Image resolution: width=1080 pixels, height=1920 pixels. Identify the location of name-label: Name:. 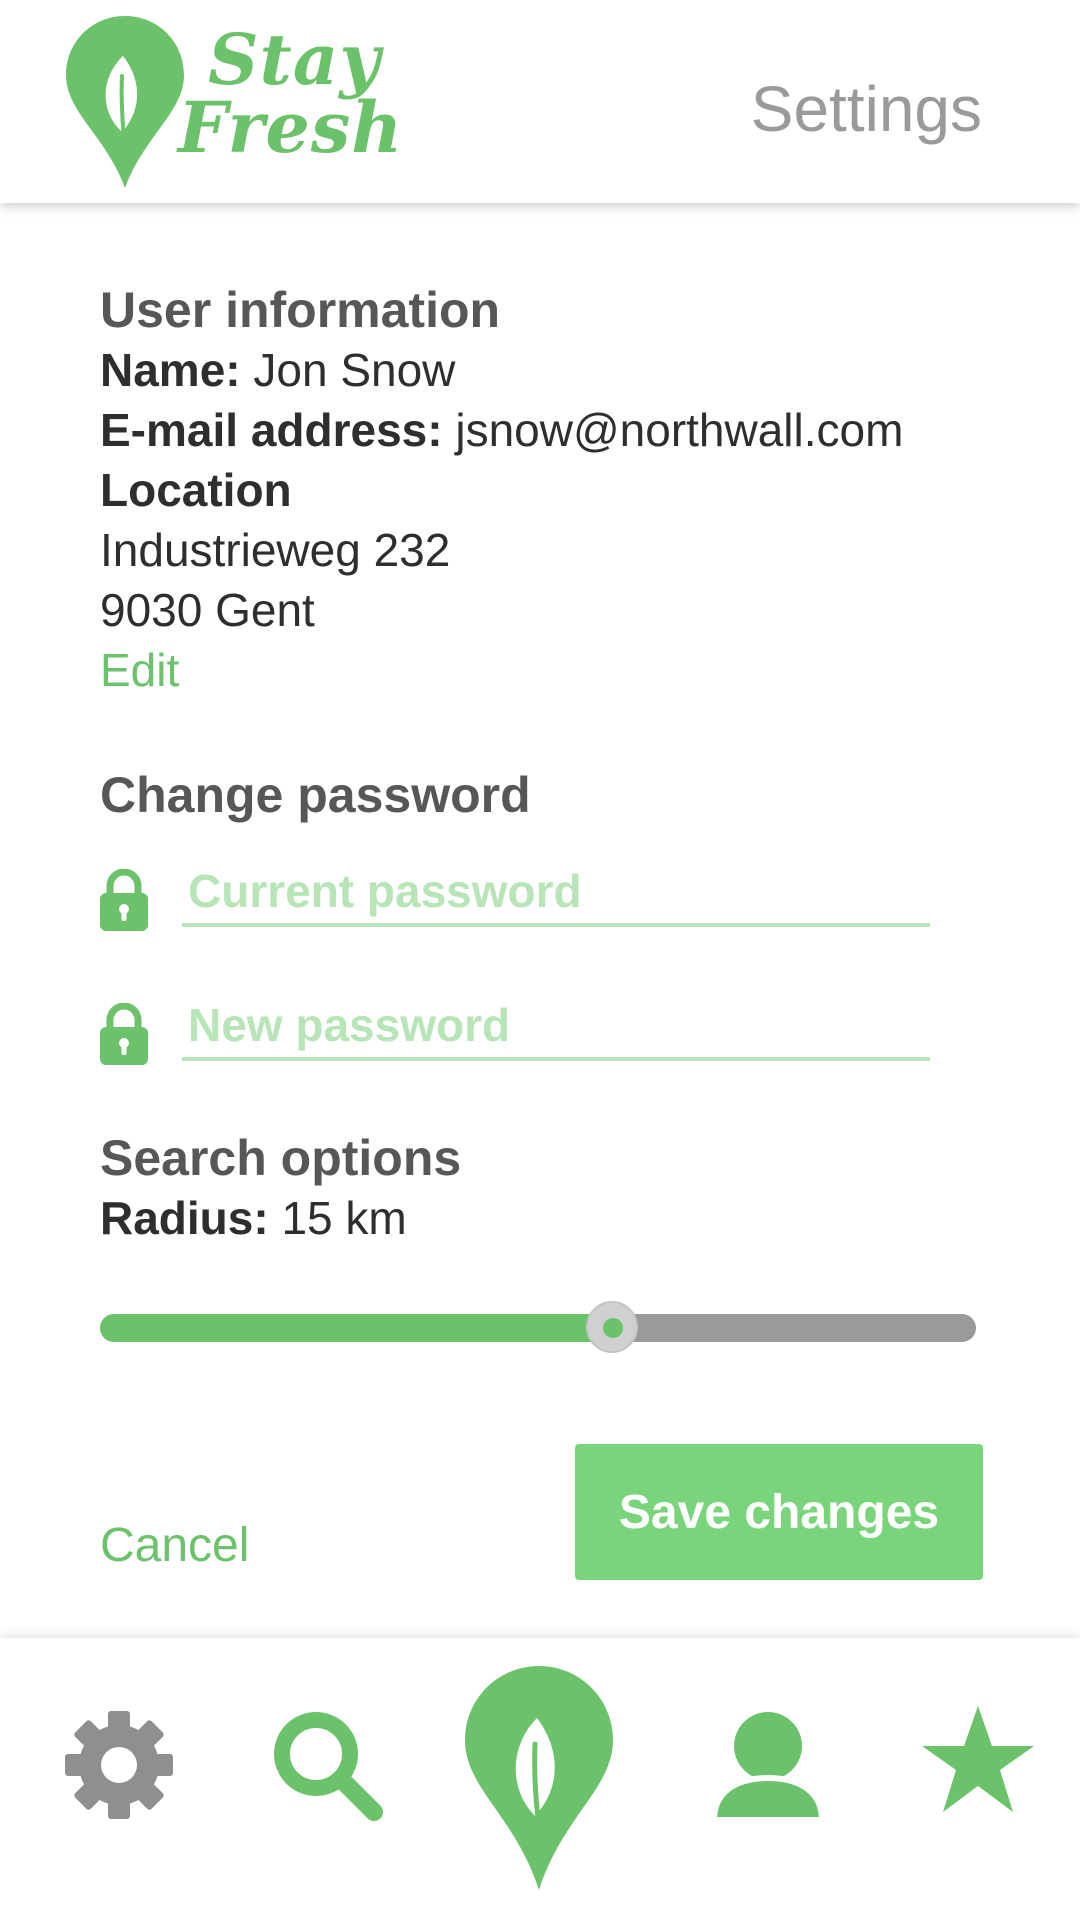
(170, 370).